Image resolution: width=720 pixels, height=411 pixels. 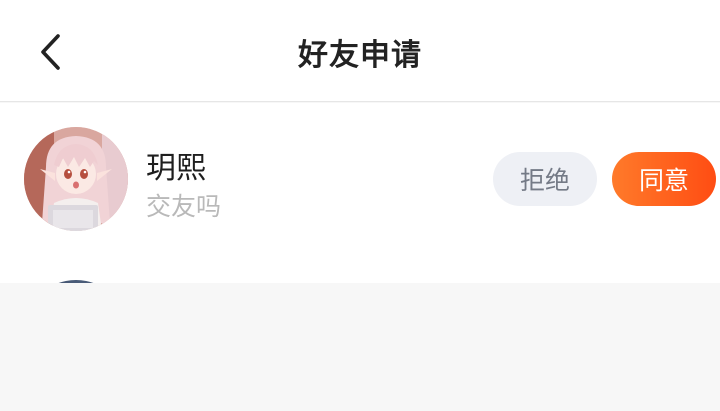 I want to click on accept-button: 同意, so click(x=664, y=179).